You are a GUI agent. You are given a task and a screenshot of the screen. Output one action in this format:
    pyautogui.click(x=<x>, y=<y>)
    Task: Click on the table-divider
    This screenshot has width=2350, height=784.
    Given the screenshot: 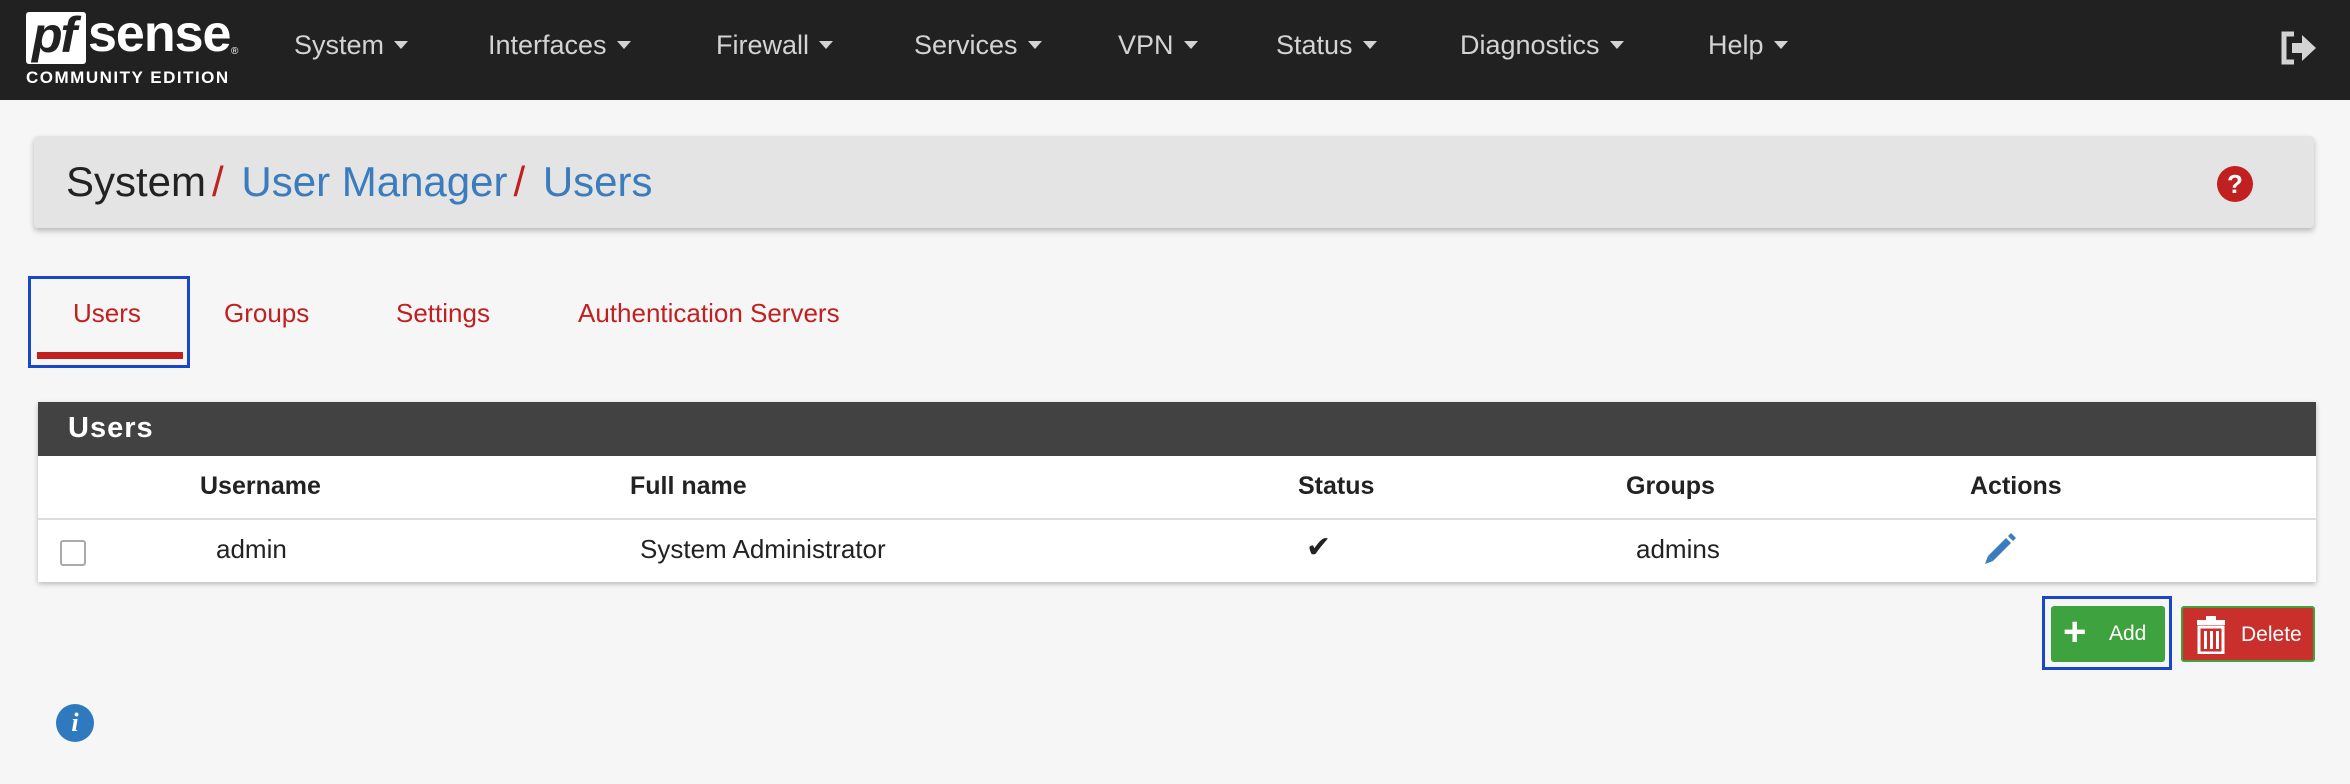 What is the action you would take?
    pyautogui.click(x=1177, y=519)
    